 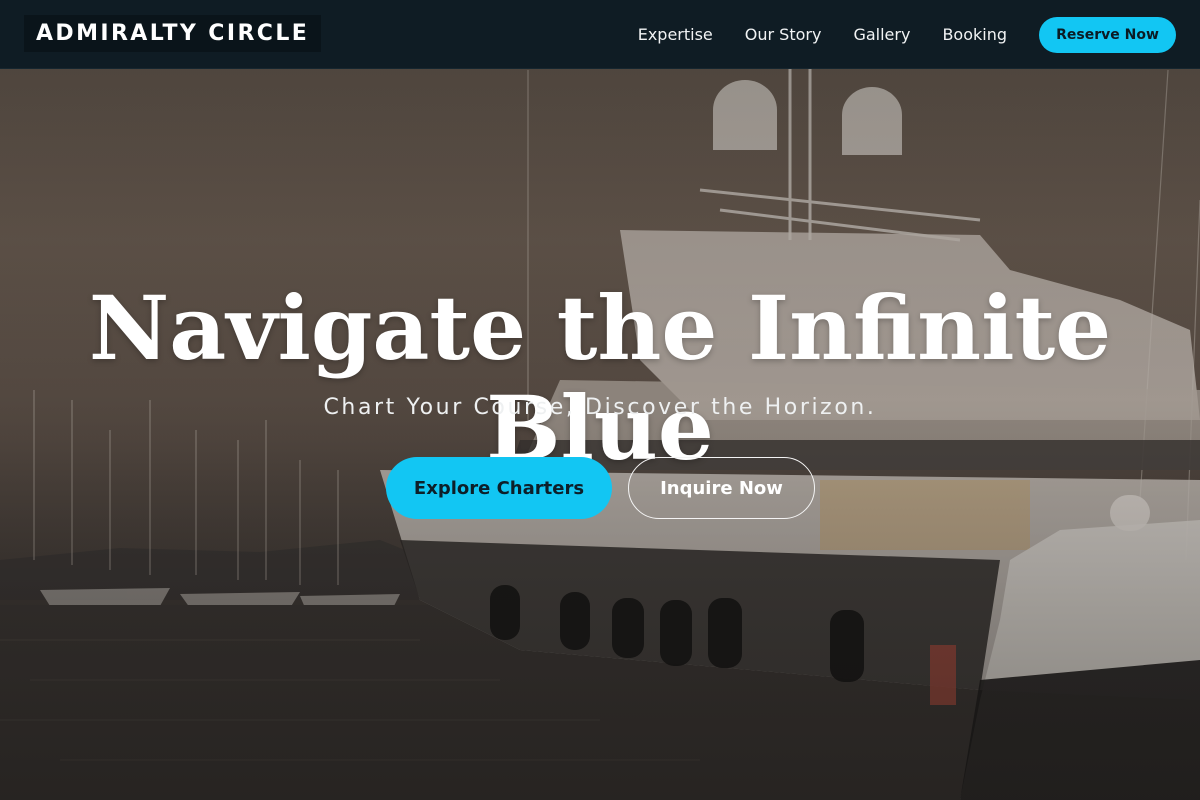 What do you see at coordinates (721, 488) in the screenshot?
I see `inquire-now-button: Inquire Now` at bounding box center [721, 488].